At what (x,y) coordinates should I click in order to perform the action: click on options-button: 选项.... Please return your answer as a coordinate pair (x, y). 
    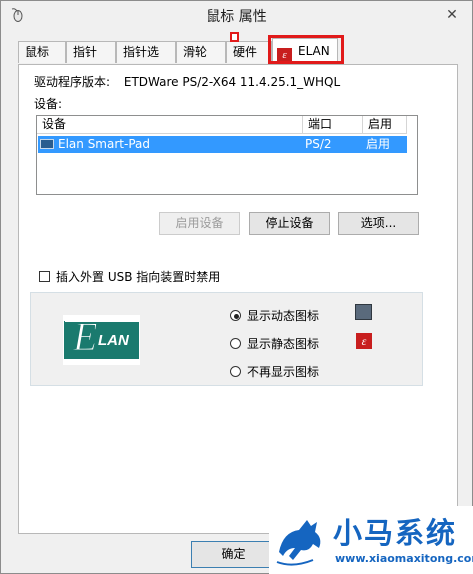
    Looking at the image, I should click on (378, 223).